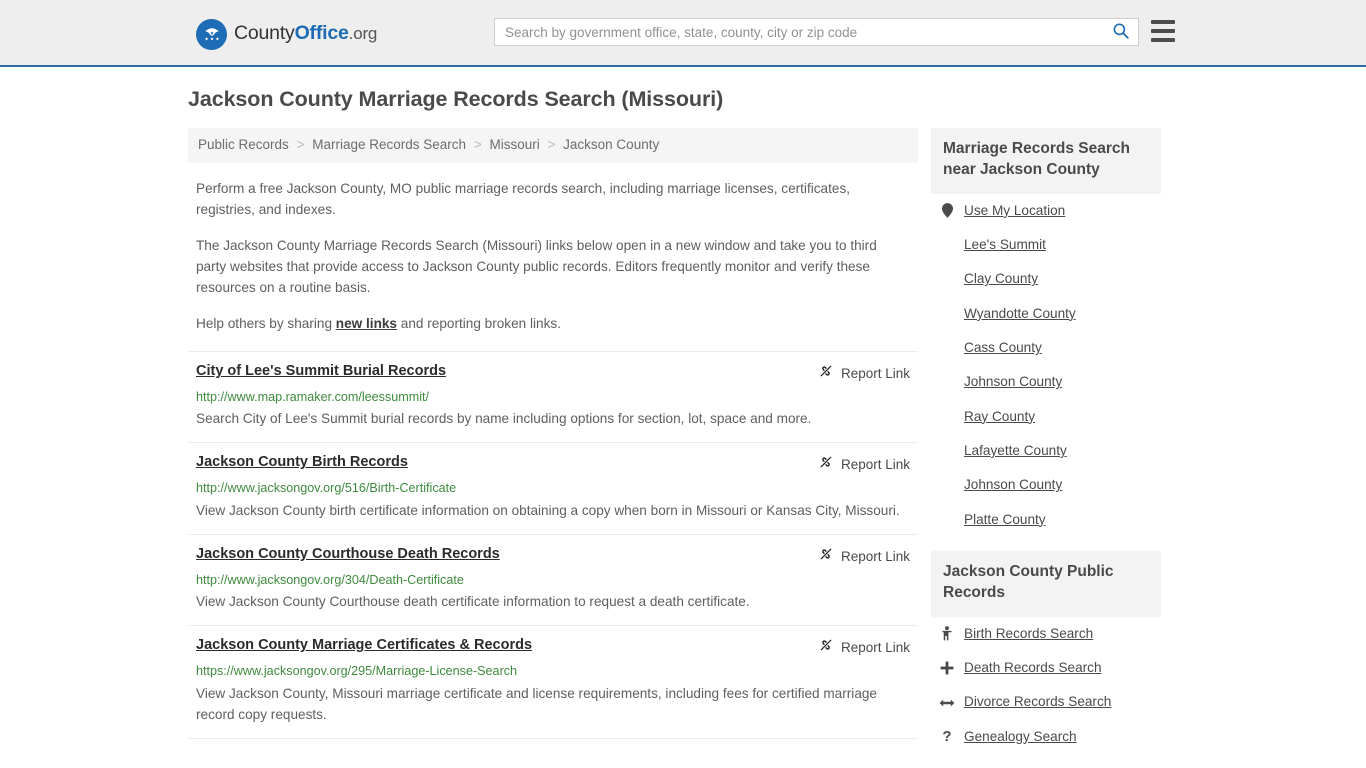  What do you see at coordinates (348, 554) in the screenshot?
I see `result-title-link: Jackson County Courthouse Death Records` at bounding box center [348, 554].